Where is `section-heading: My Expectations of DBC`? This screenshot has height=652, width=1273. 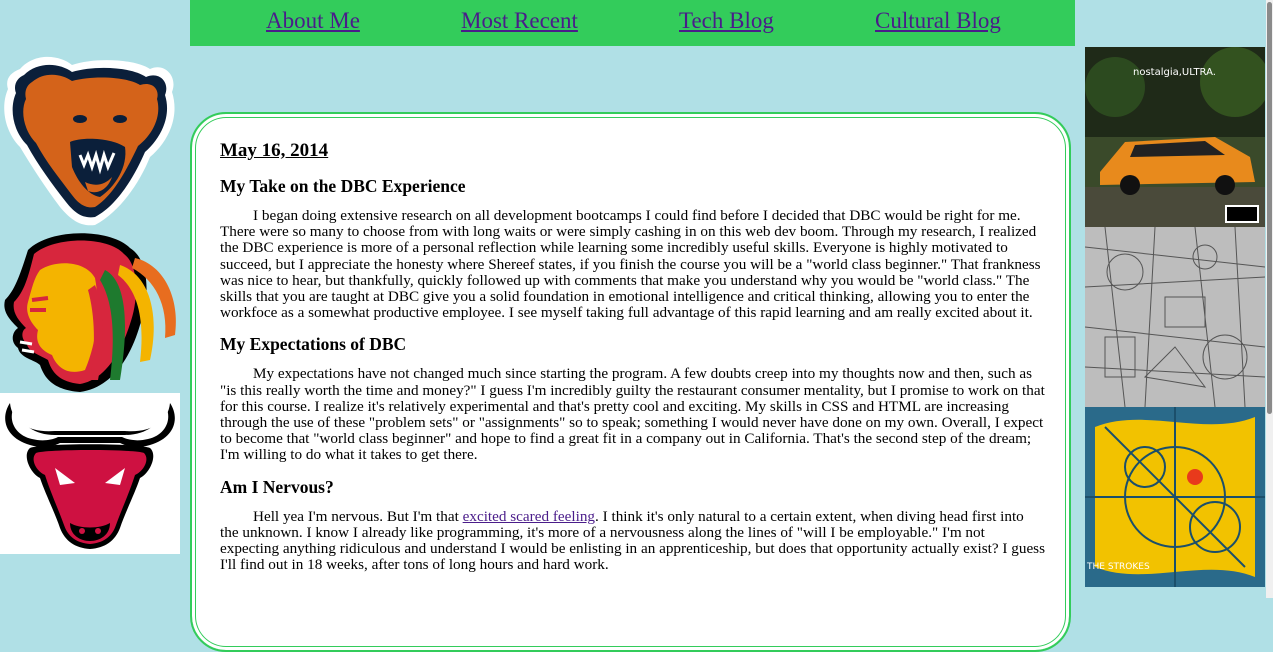 section-heading: My Expectations of DBC is located at coordinates (313, 344).